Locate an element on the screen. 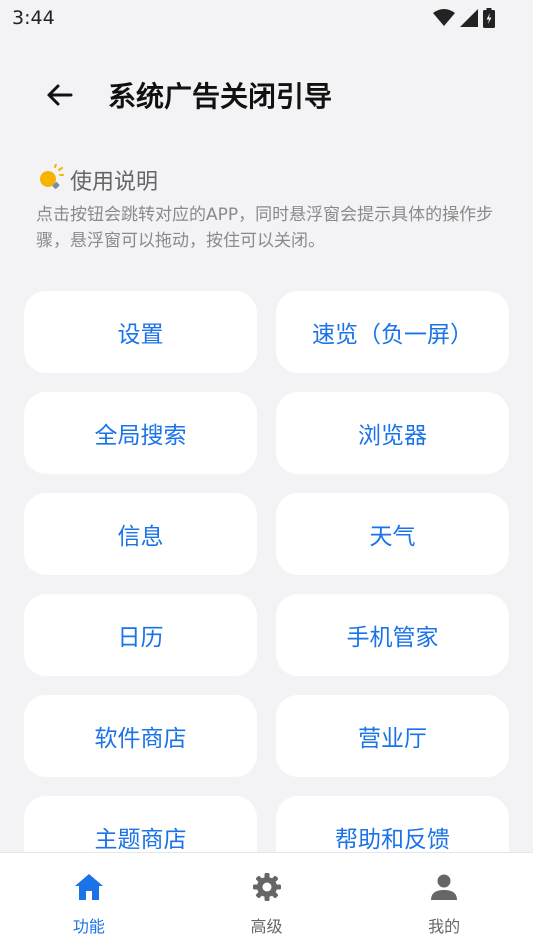 This screenshot has width=533, height=947. bottom-nav: 功能 高级 我的 is located at coordinates (266, 899).